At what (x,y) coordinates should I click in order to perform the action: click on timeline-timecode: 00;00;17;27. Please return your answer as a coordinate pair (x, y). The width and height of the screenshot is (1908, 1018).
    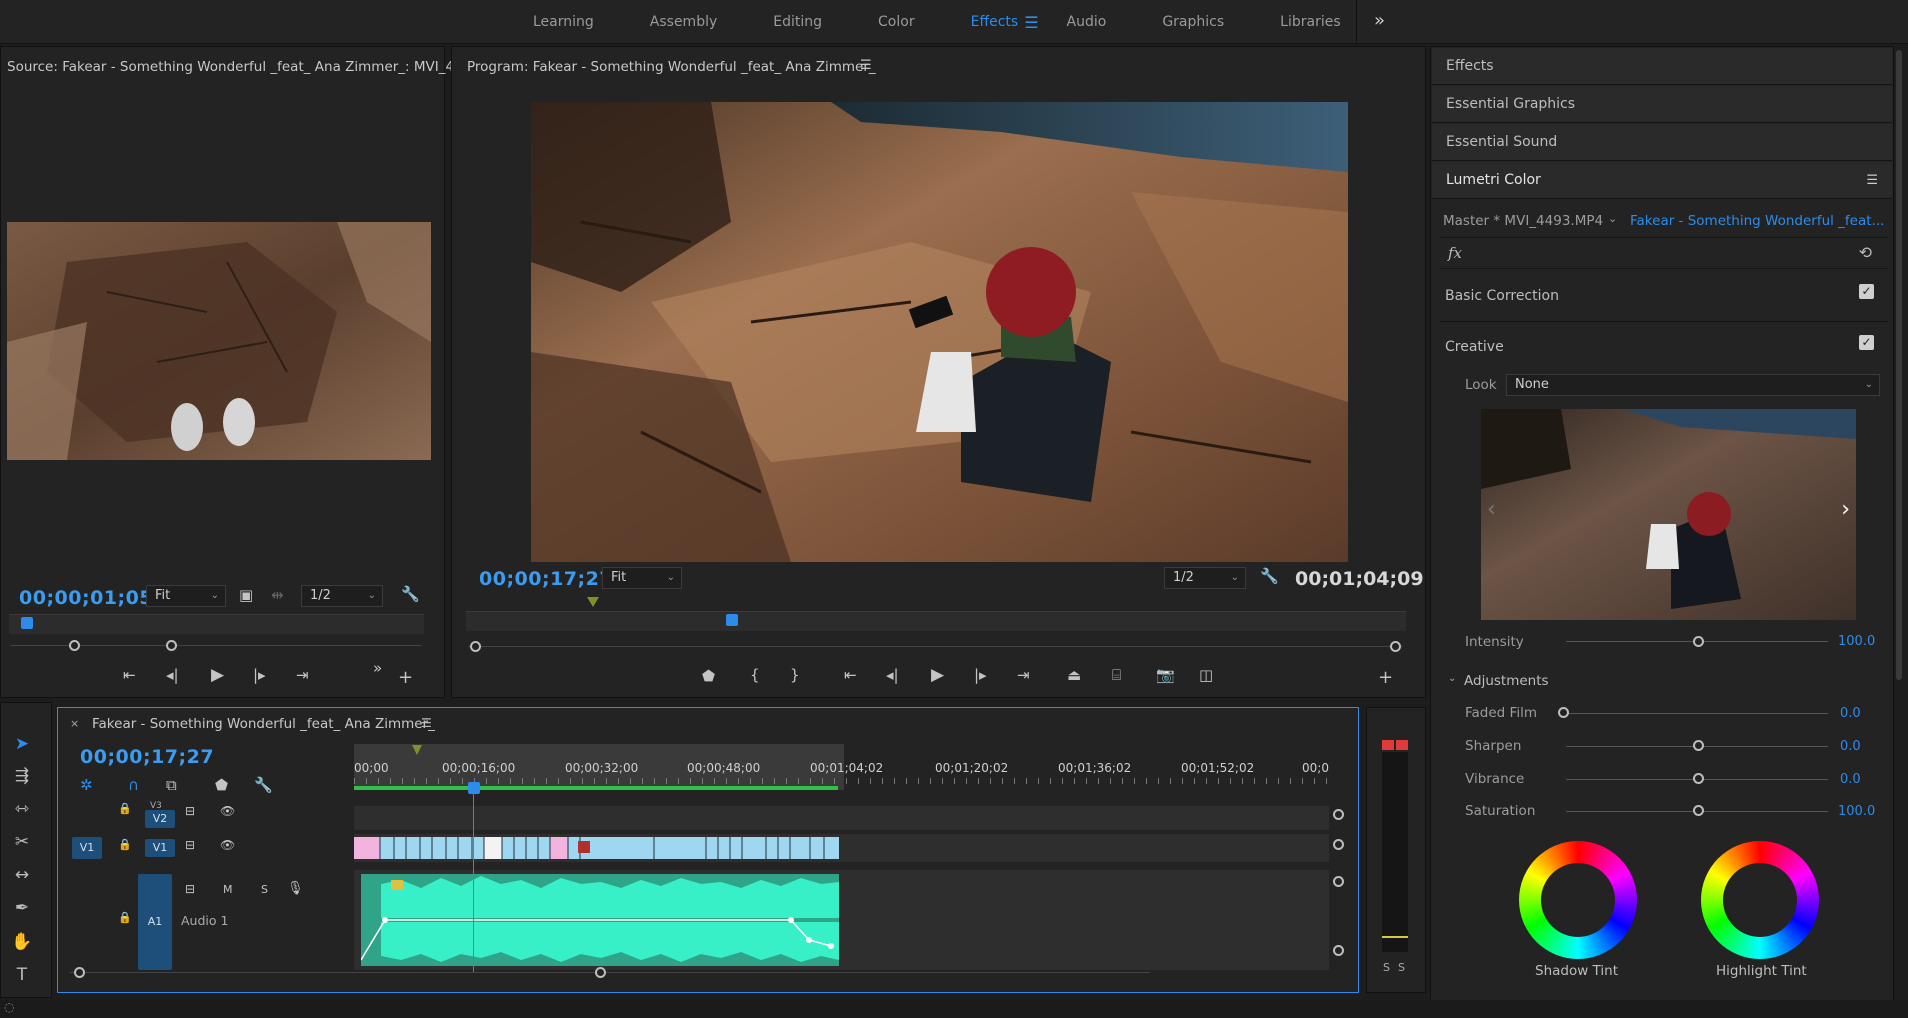
    Looking at the image, I should click on (147, 757).